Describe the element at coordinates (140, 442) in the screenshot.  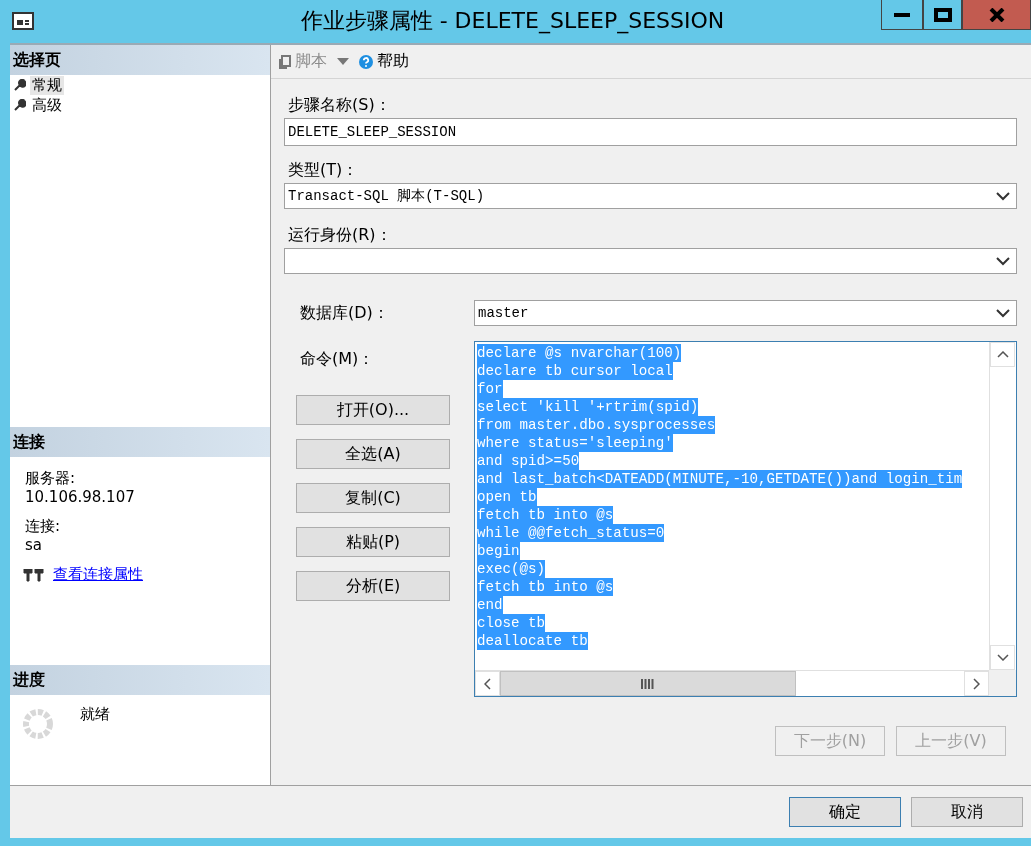
I see `section-header: 连接` at that location.